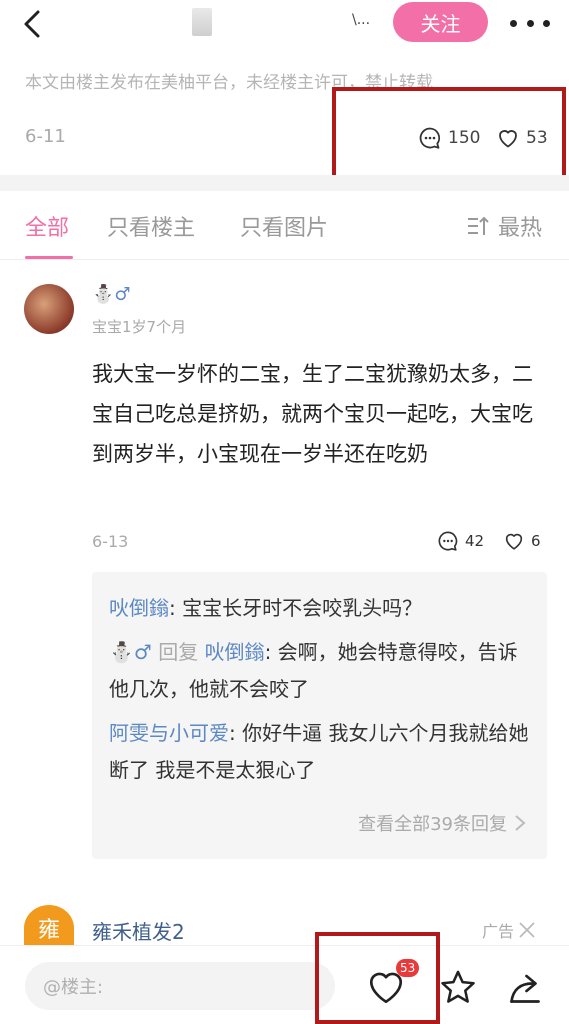 This screenshot has height=1024, width=569. Describe the element at coordinates (440, 22) in the screenshot. I see `follow-button: 关注` at that location.